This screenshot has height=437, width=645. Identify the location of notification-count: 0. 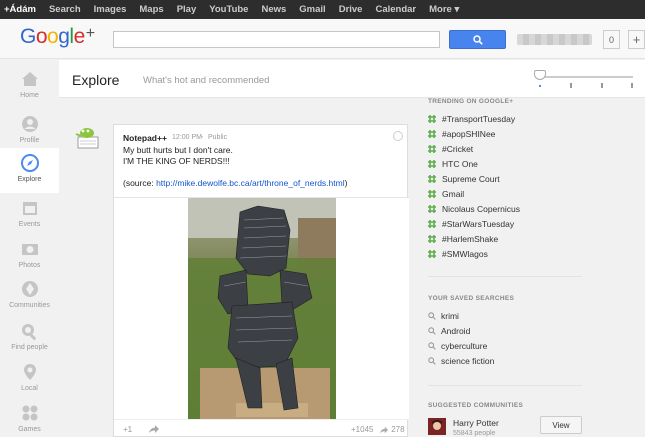
(611, 39).